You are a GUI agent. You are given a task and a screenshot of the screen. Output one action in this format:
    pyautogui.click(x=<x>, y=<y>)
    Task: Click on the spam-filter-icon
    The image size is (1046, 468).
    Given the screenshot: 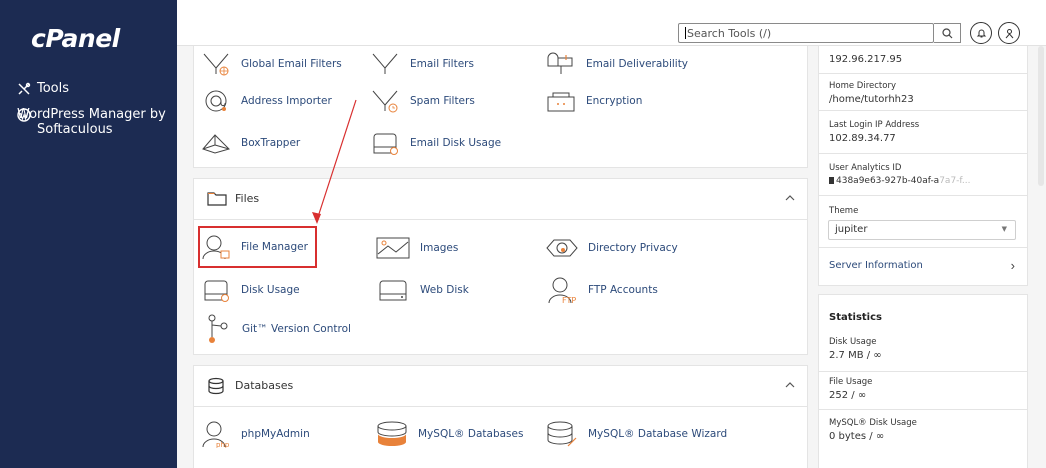 What is the action you would take?
    pyautogui.click(x=385, y=101)
    